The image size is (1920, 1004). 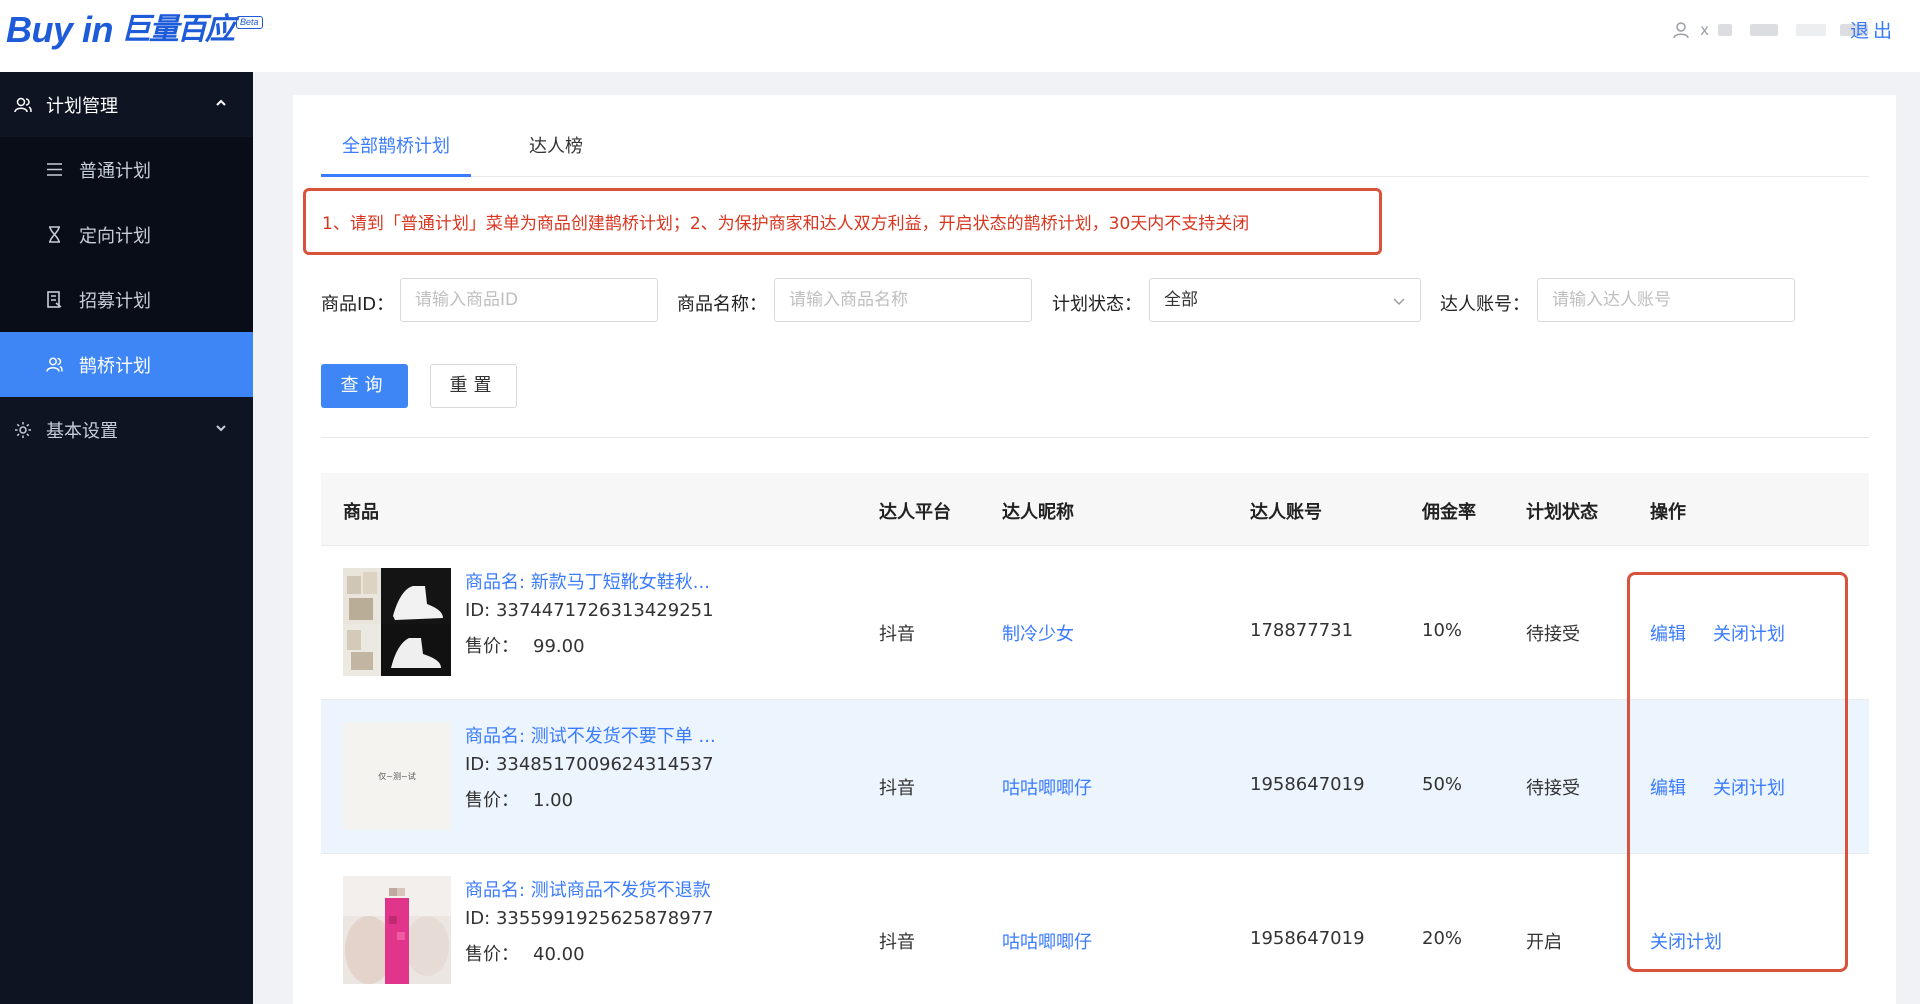 What do you see at coordinates (1562, 512) in the screenshot?
I see `column-header: 计划状态` at bounding box center [1562, 512].